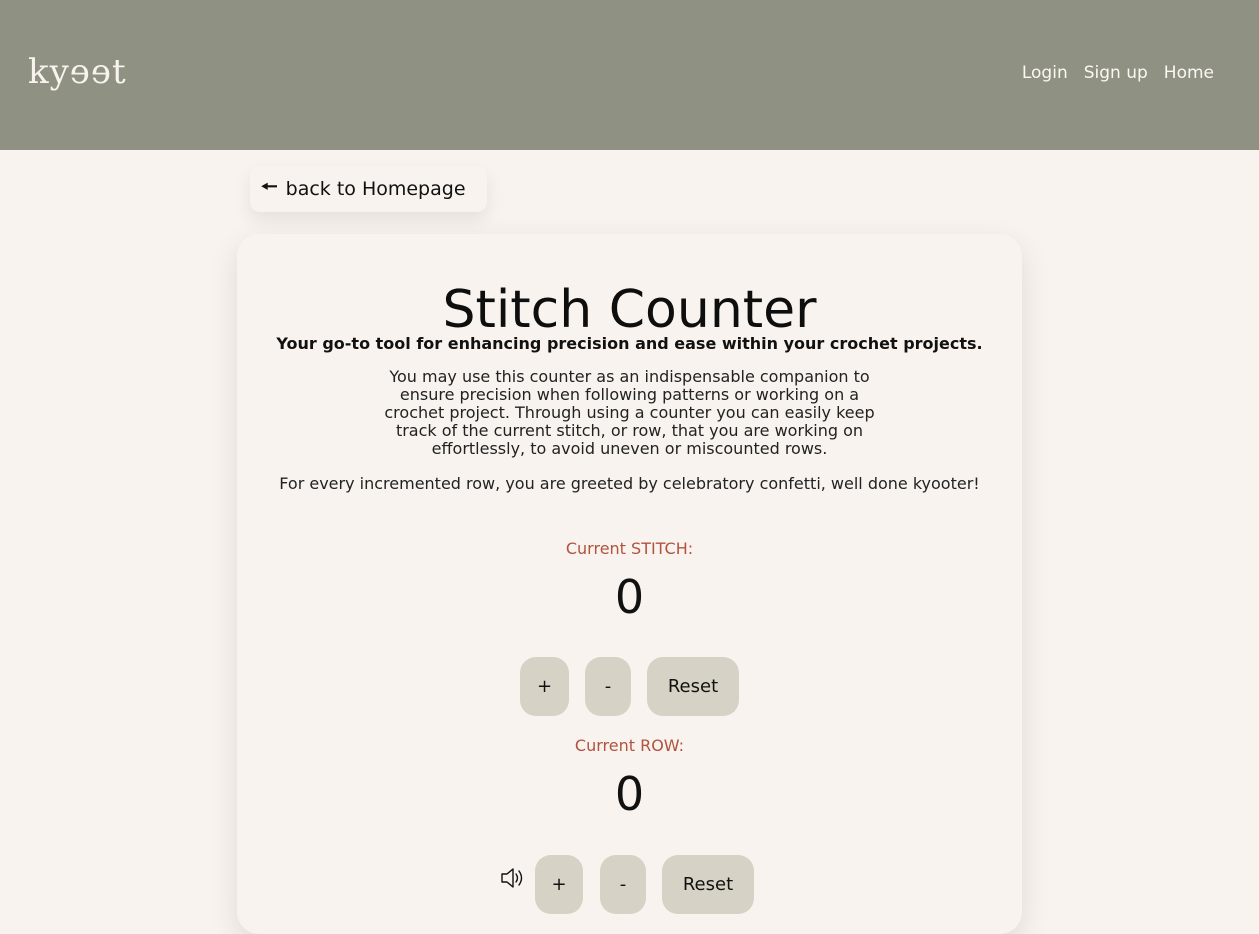 Image resolution: width=1259 pixels, height=934 pixels. What do you see at coordinates (269, 187) in the screenshot?
I see `back-arrow-icon: 🠔` at bounding box center [269, 187].